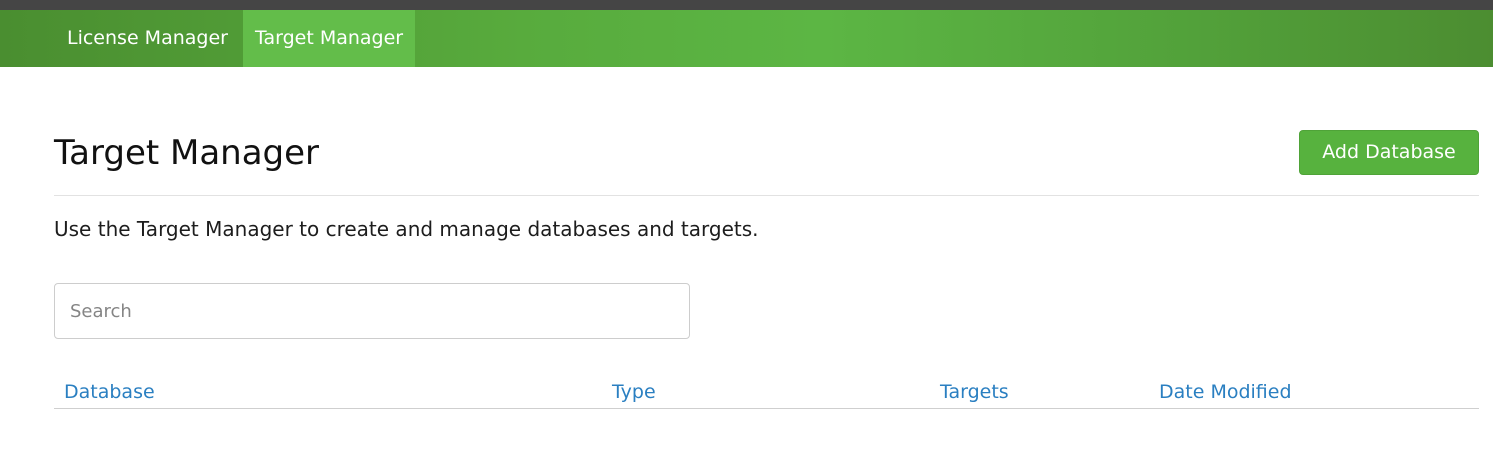  Describe the element at coordinates (746, 38) in the screenshot. I see `top-navbar: License Manager Target Manager` at that location.